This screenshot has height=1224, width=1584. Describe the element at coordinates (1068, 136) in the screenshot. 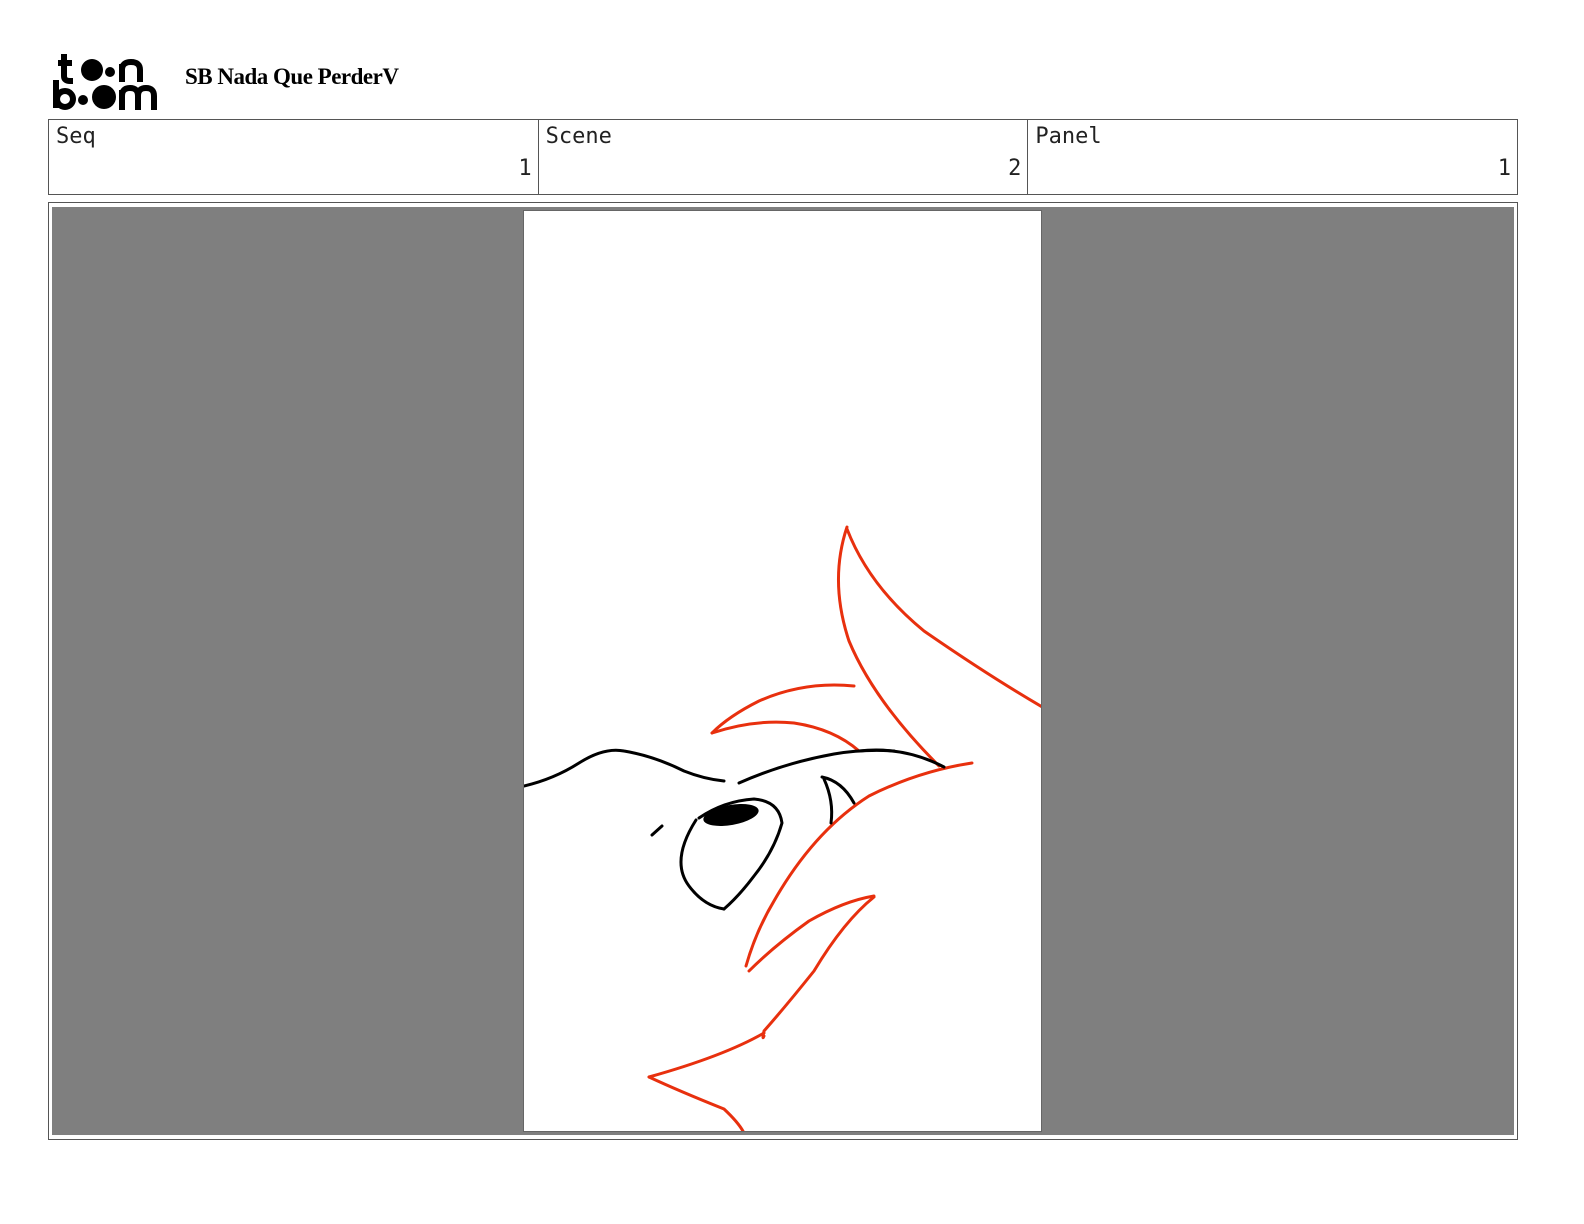

I see `panel-label: Panel` at that location.